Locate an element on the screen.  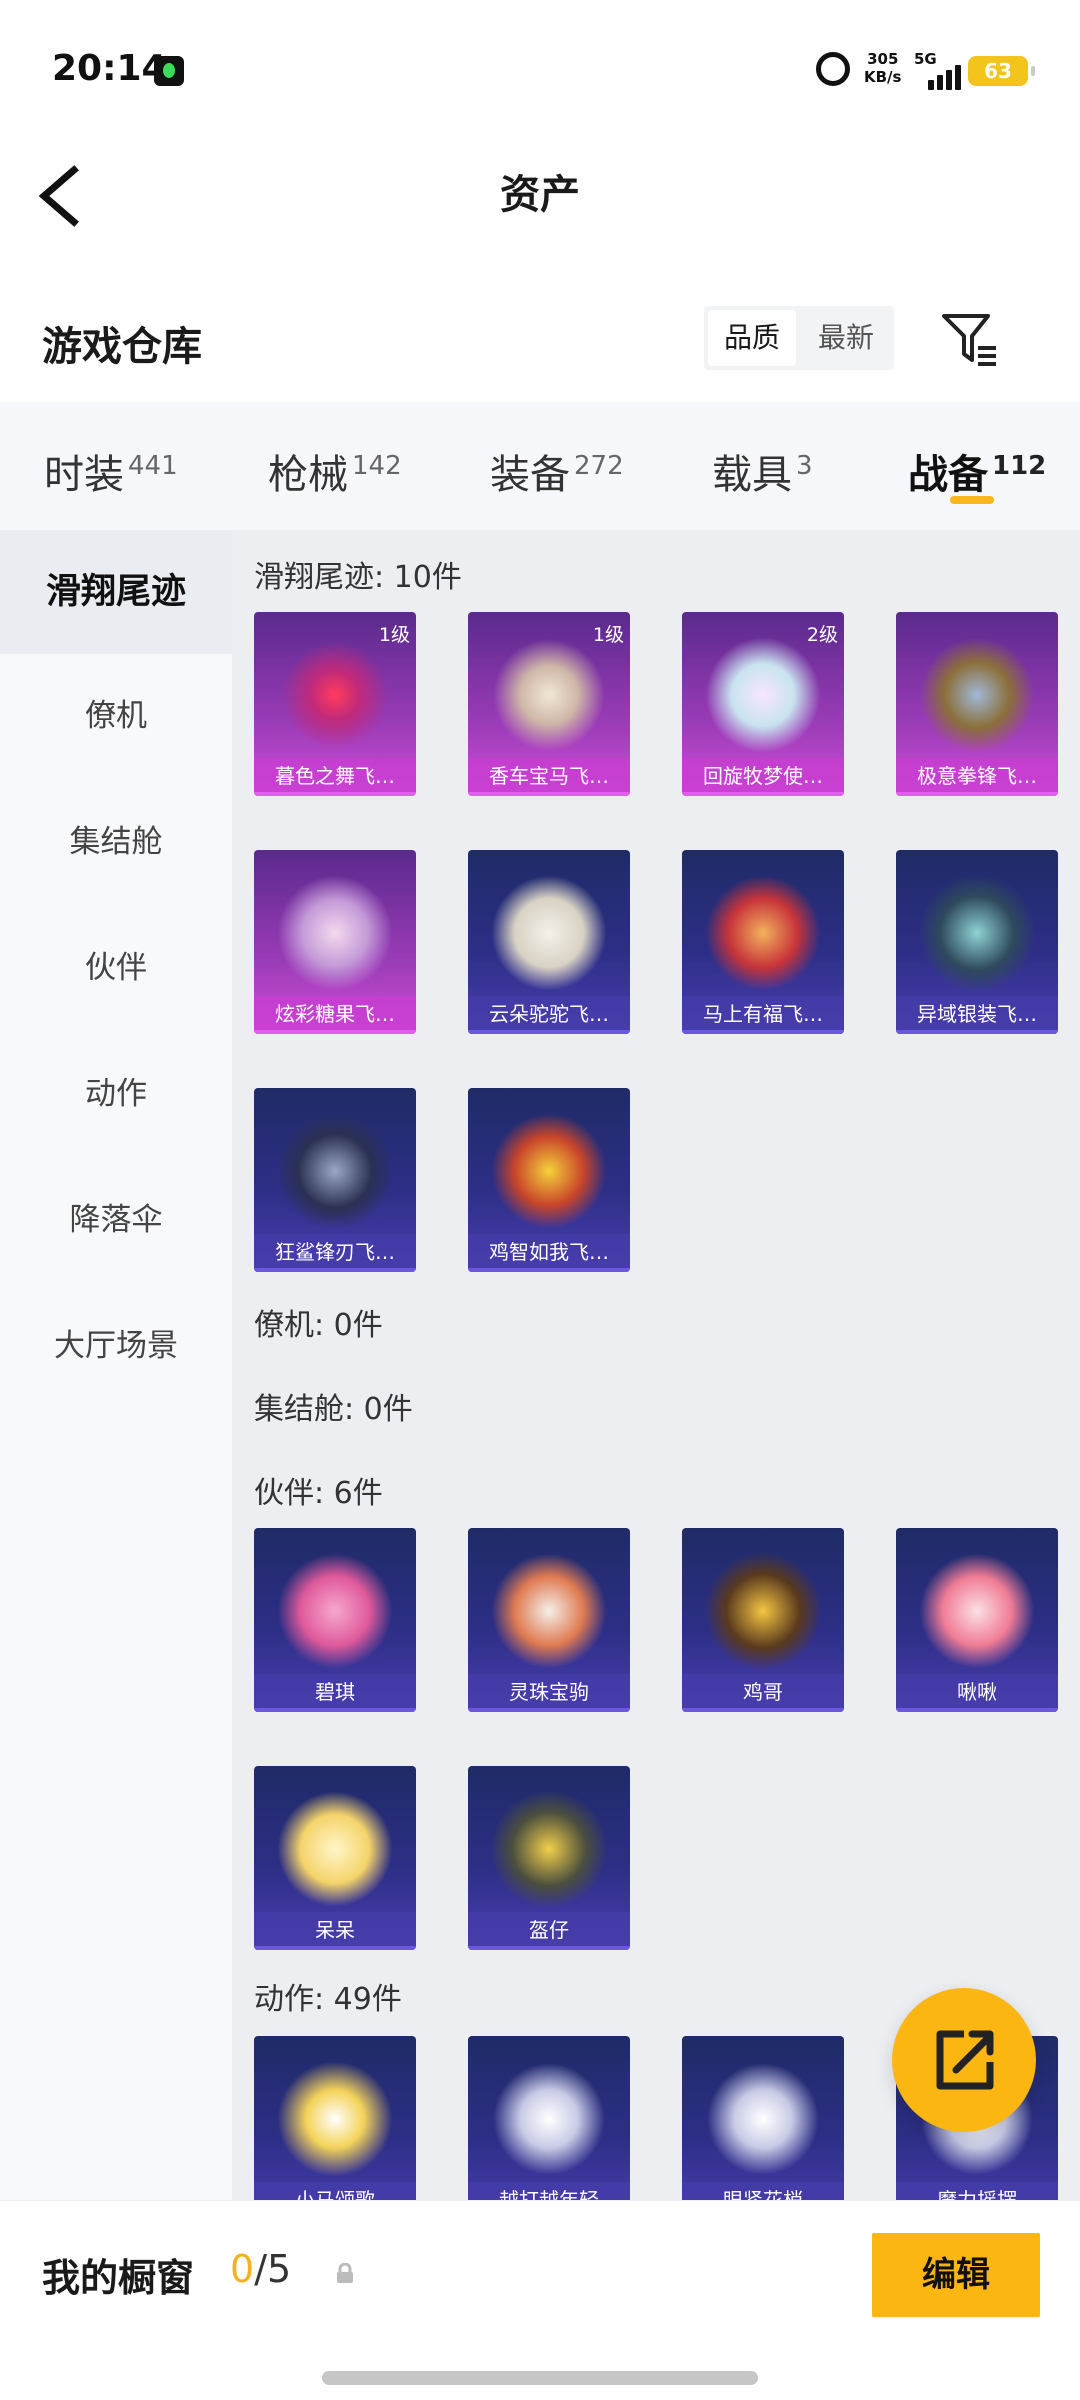
item-name: 魔力摇摆 is located at coordinates (977, 2191).